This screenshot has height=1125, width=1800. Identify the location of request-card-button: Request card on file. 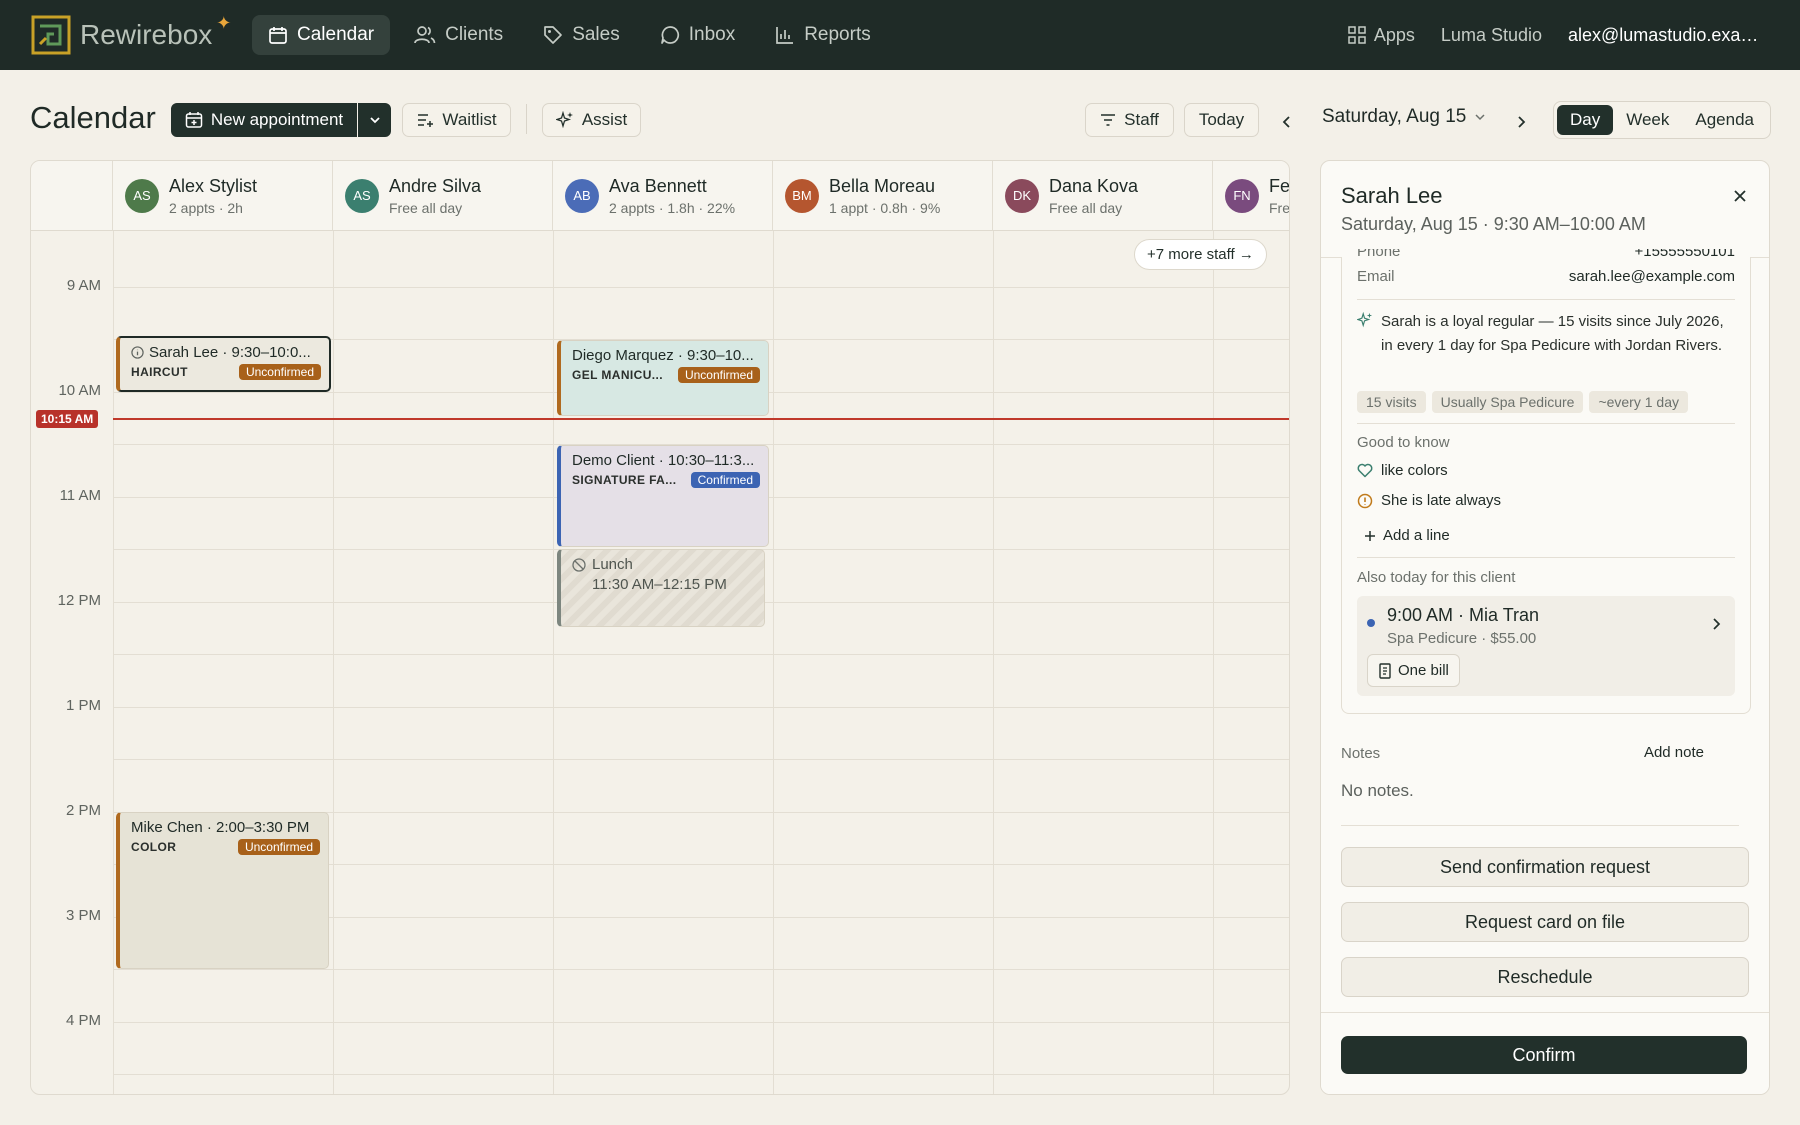
(1545, 922).